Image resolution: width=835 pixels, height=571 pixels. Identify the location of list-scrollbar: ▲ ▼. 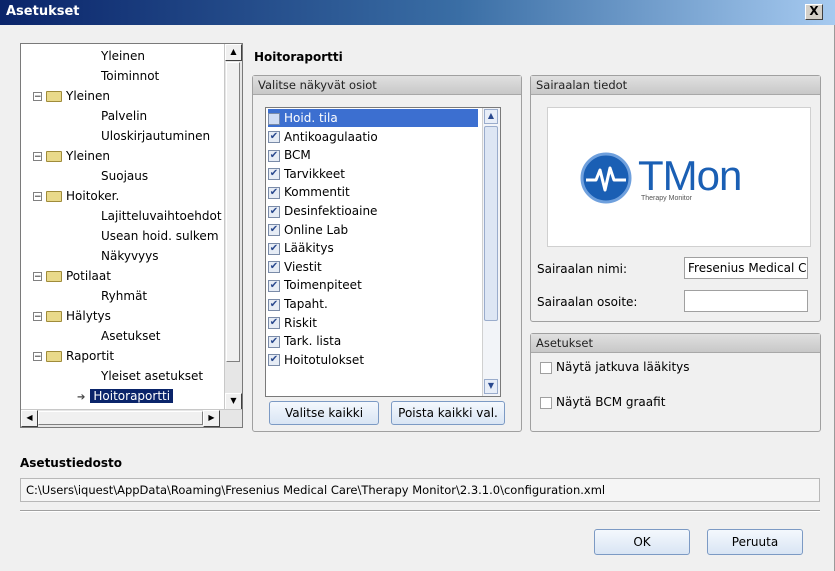
(491, 252).